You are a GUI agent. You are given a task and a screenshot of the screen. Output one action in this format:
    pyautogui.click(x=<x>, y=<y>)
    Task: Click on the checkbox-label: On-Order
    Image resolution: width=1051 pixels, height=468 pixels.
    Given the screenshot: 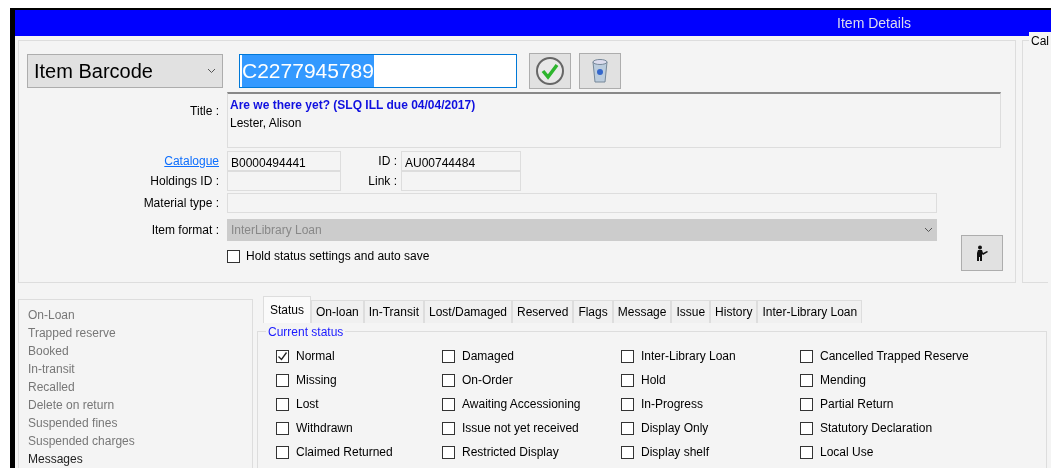 What is the action you would take?
    pyautogui.click(x=487, y=380)
    